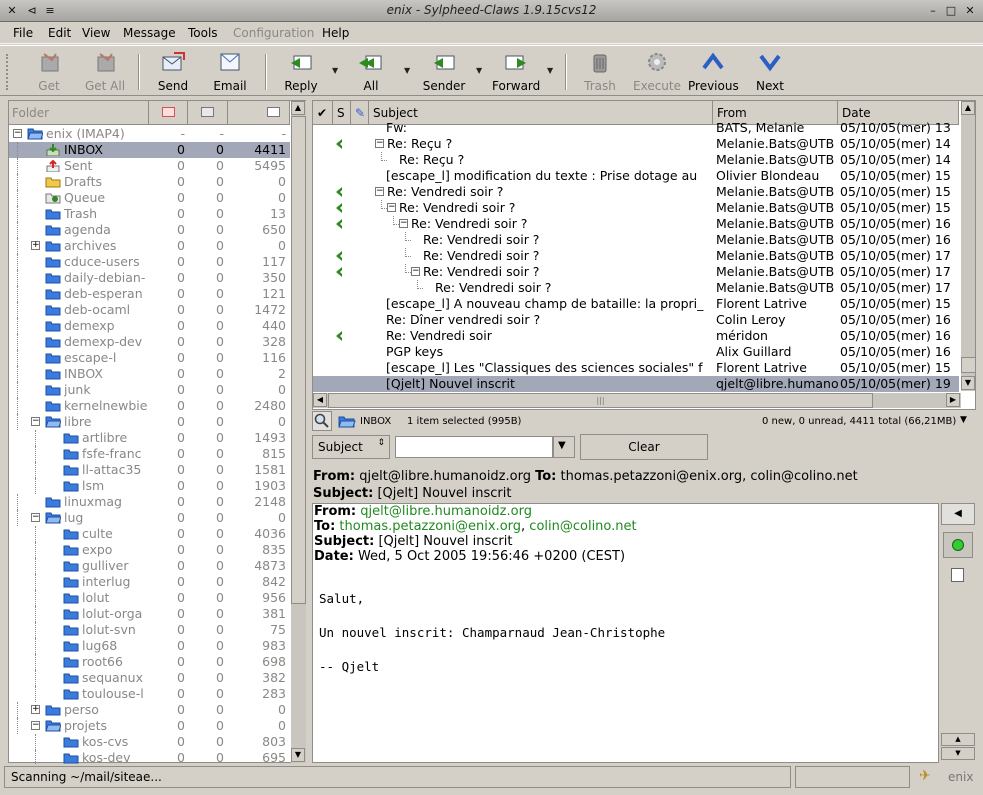  What do you see at coordinates (951, 11) in the screenshot?
I see `maximize-icon: □` at bounding box center [951, 11].